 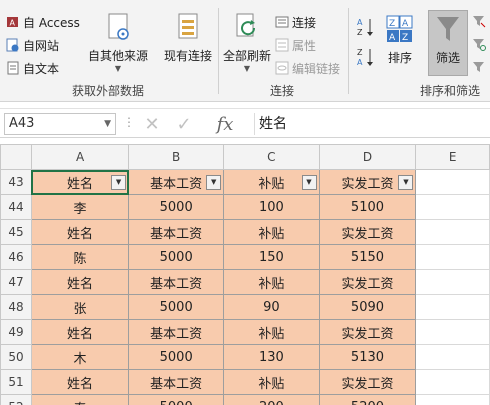 I want to click on table-cell: 100, so click(x=271, y=207).